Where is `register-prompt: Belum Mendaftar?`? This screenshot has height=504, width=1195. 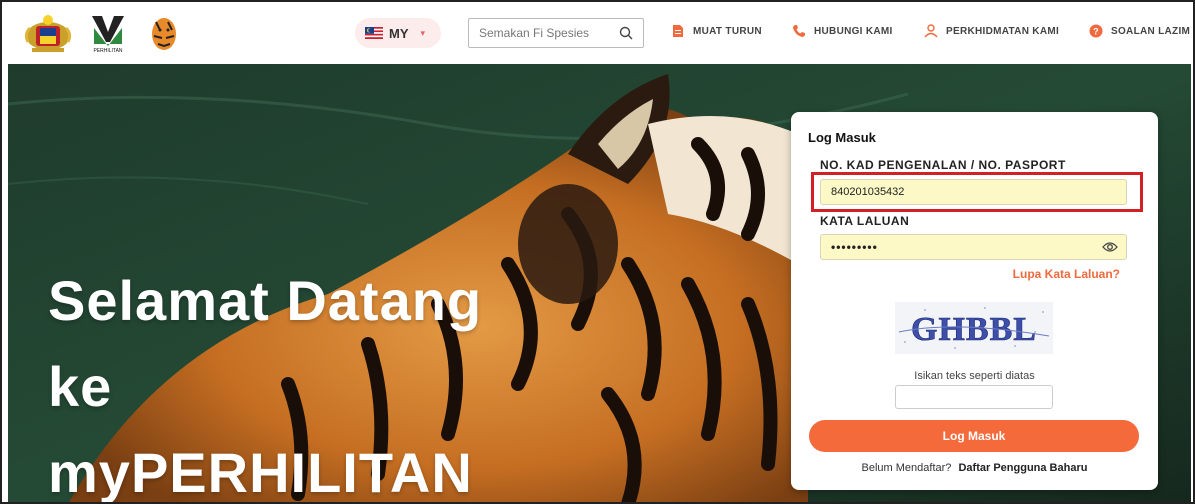
register-prompt: Belum Mendaftar? is located at coordinates (906, 468).